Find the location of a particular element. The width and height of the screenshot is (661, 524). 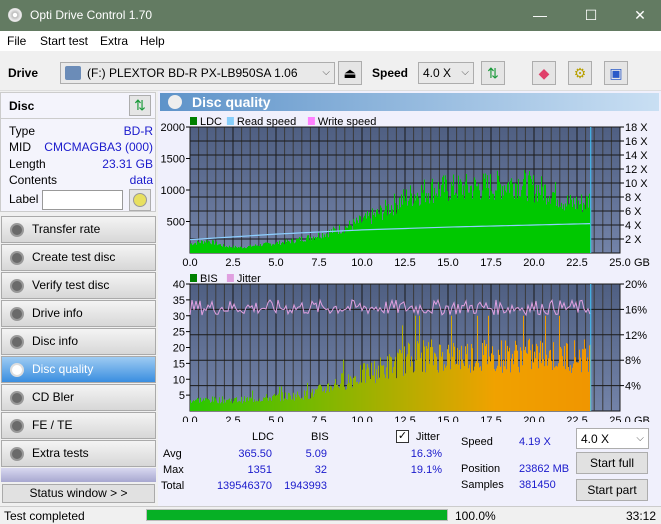

avg-jitter: 16.3% is located at coordinates (426, 454).